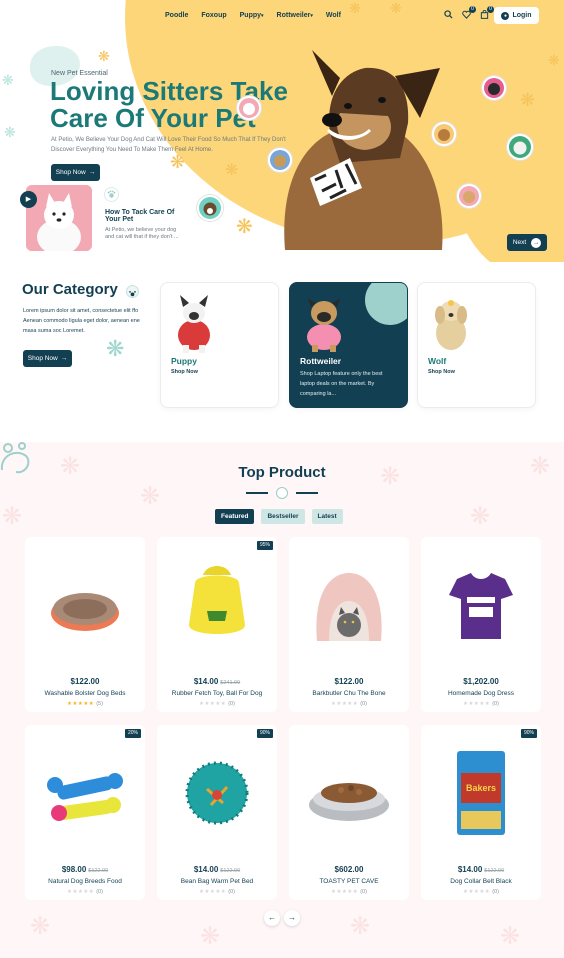  Describe the element at coordinates (28, 199) in the screenshot. I see `play-icon: ▶` at that location.